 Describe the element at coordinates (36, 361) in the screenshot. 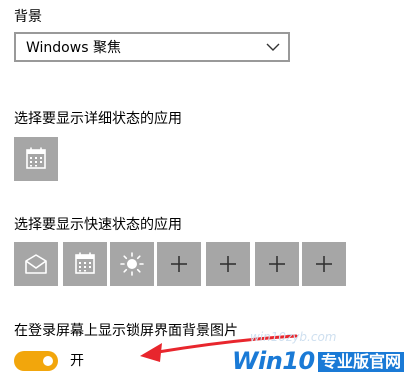

I see `signin-background-toggle` at that location.